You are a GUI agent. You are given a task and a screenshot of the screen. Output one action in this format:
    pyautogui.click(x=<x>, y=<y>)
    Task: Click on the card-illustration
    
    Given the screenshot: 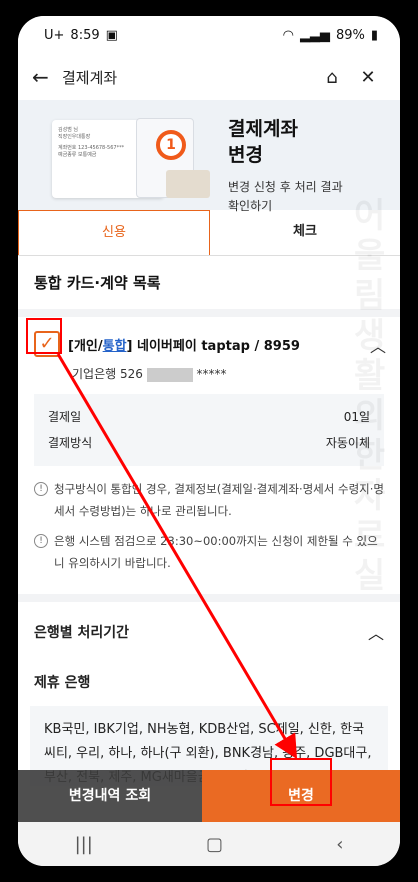 What is the action you would take?
    pyautogui.click(x=188, y=184)
    